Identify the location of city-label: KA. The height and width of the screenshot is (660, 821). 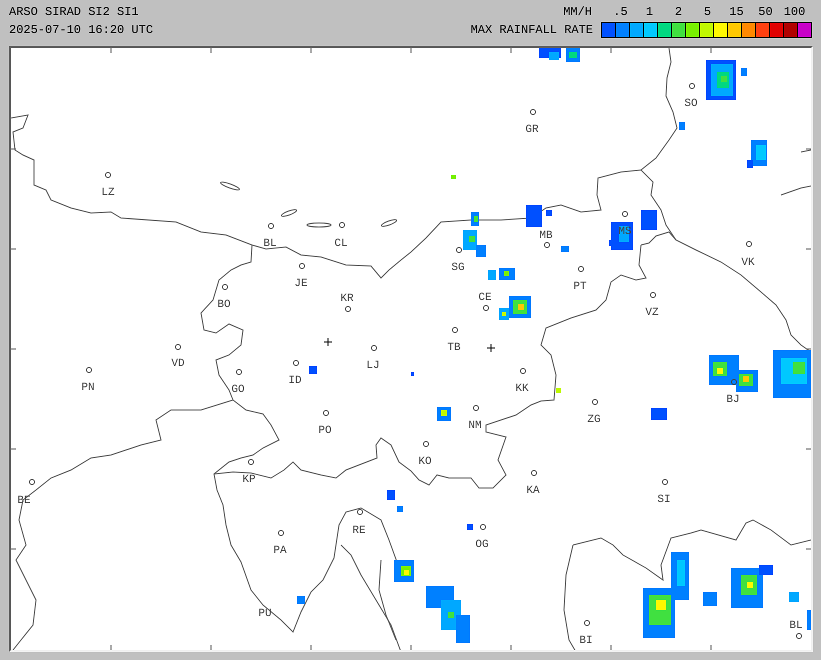
(533, 491).